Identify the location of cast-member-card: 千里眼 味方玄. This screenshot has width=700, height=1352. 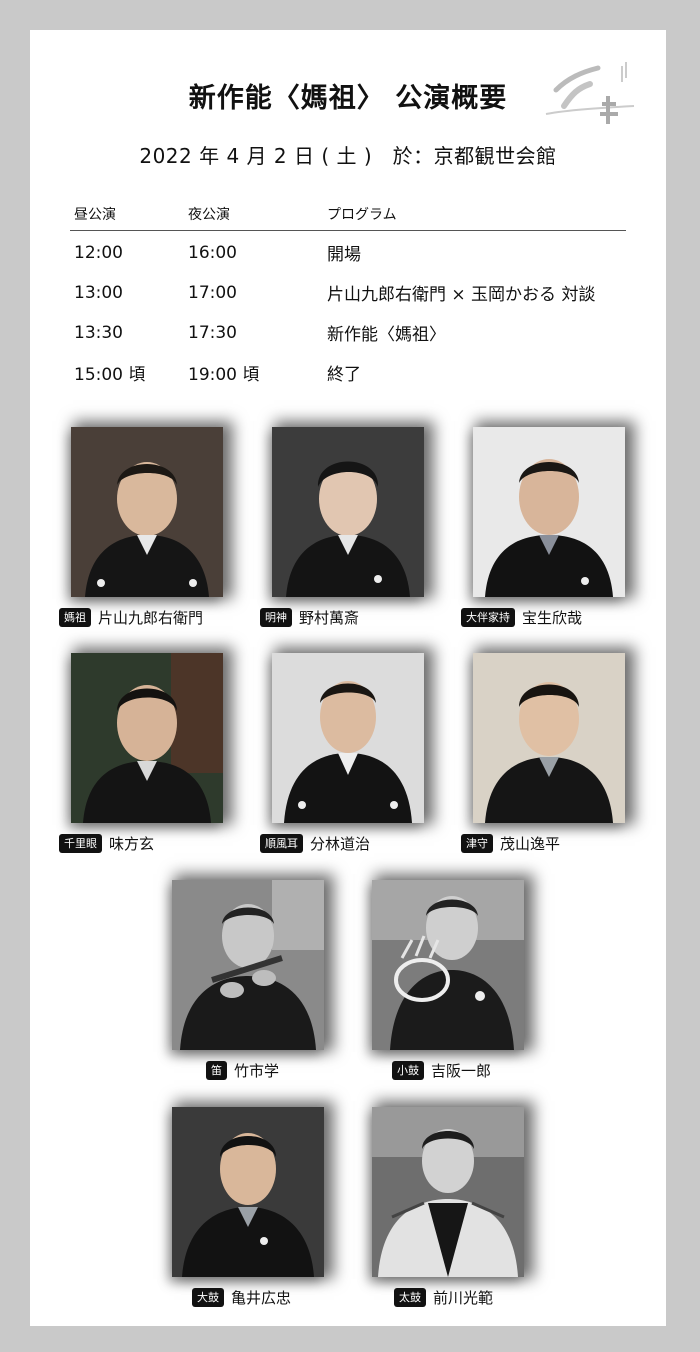
(141, 753).